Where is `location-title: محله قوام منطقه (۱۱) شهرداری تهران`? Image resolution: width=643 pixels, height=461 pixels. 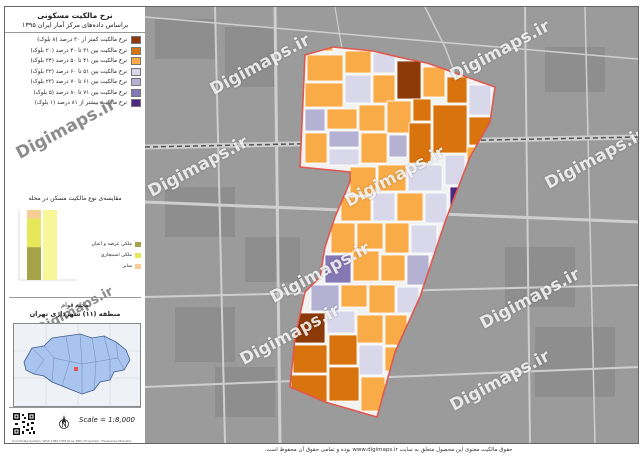
location-title: محله قوام منطقه (۱۱) شهرداری تهران is located at coordinates (75, 308).